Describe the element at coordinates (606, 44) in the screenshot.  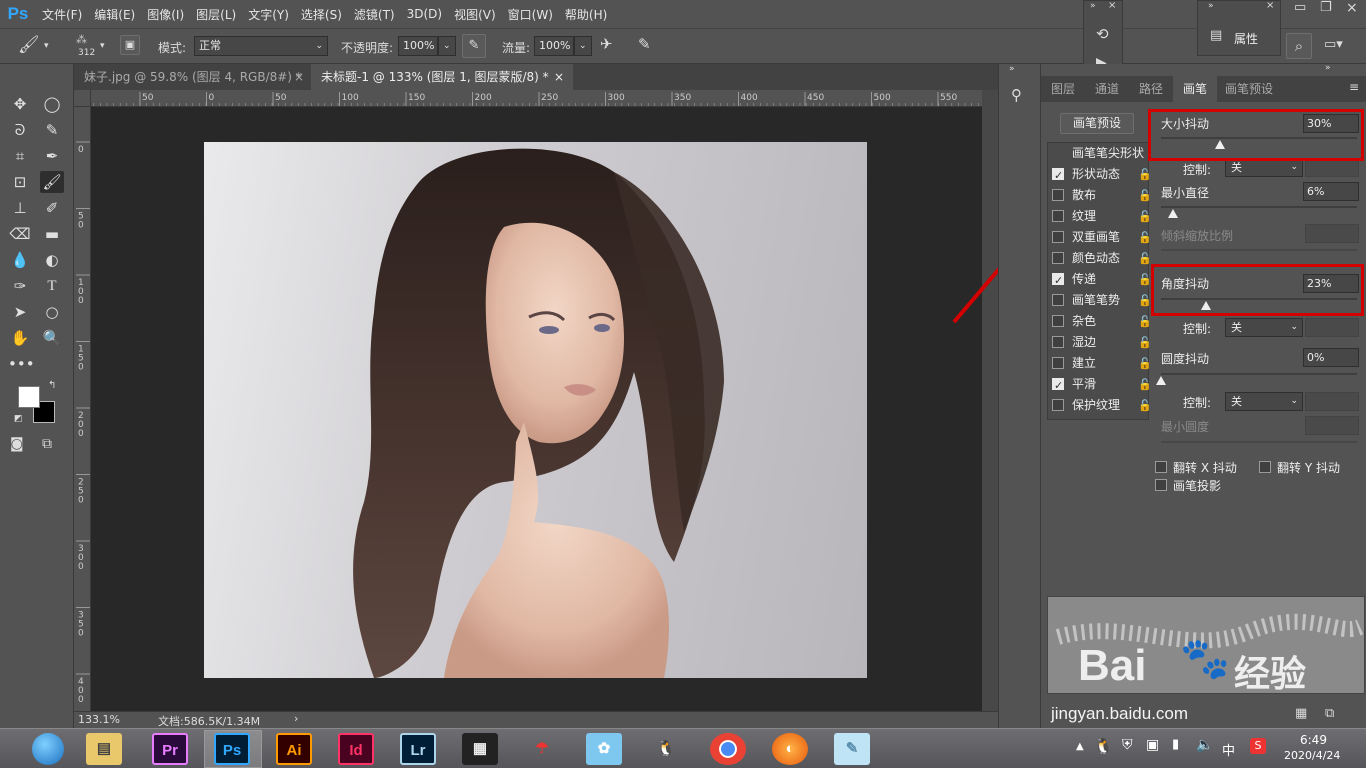
I see `airbrush-icon: ✈` at that location.